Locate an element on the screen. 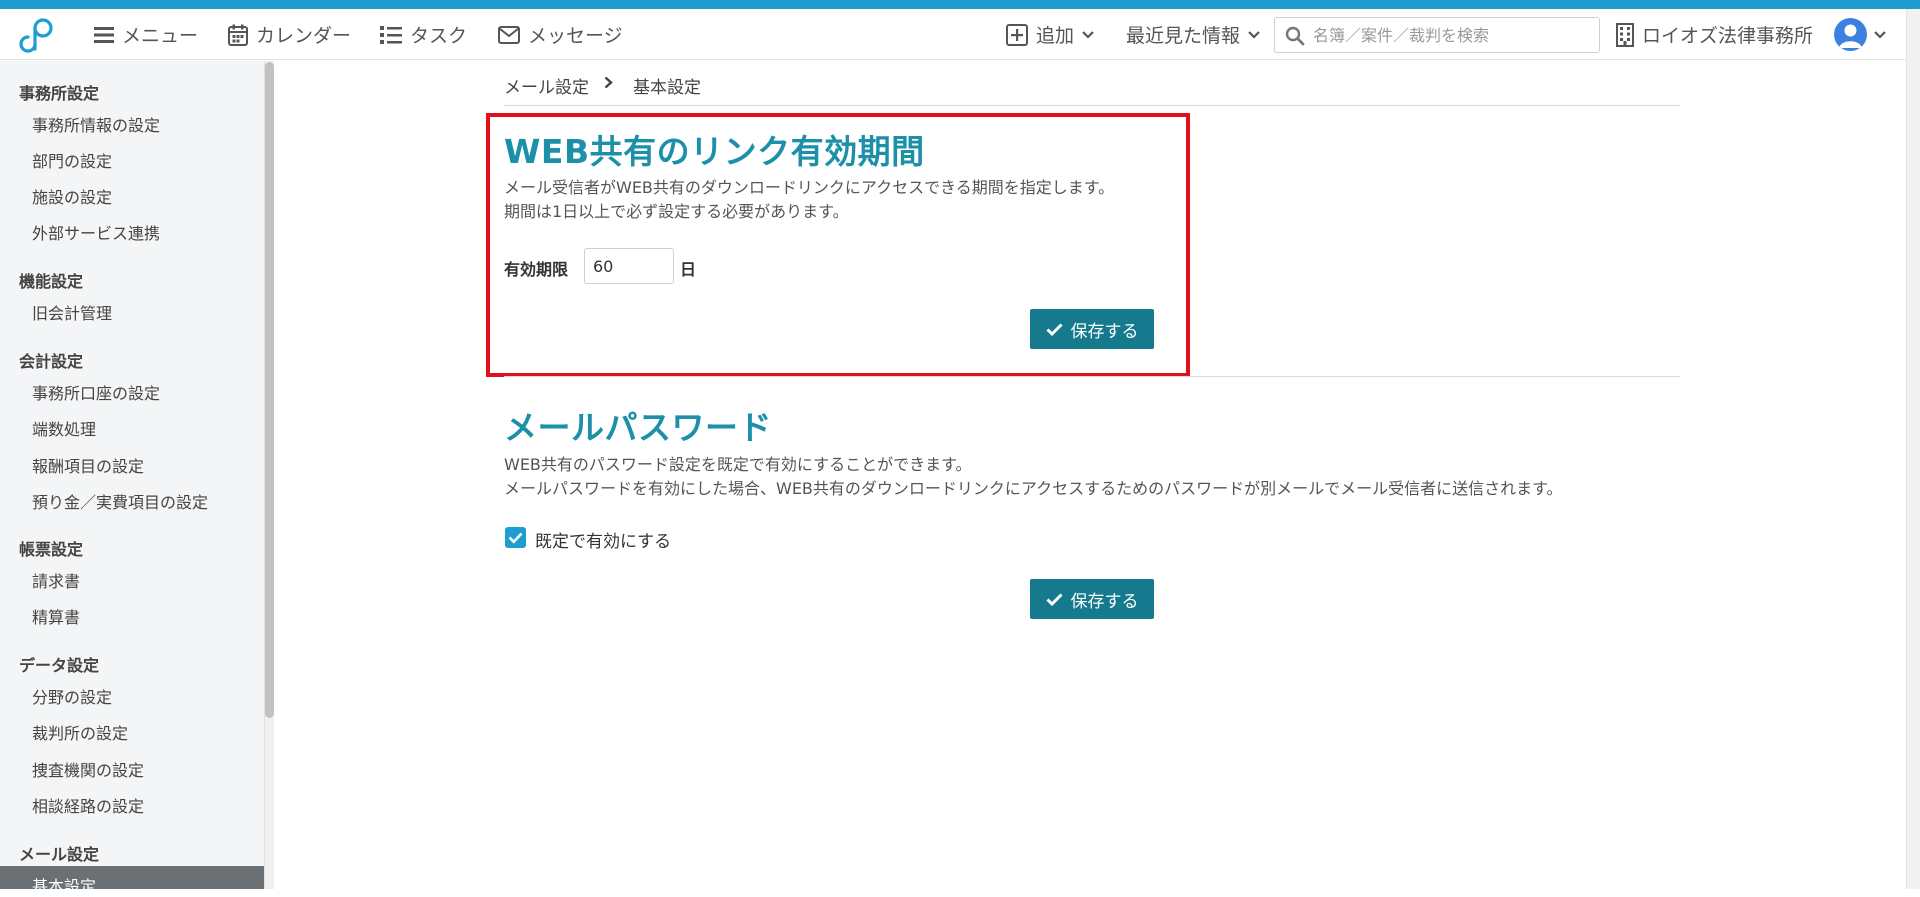 The image size is (1920, 897). sidebar-heading-office: 事務所設定 is located at coordinates (59, 93).